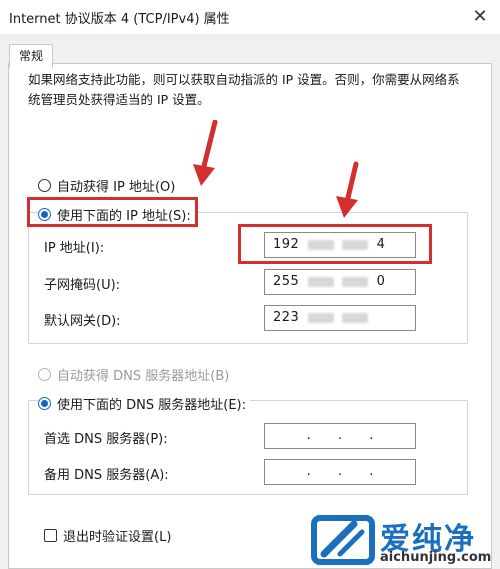 The image size is (500, 569). I want to click on radio-ip-manual-indicator, so click(44, 214).